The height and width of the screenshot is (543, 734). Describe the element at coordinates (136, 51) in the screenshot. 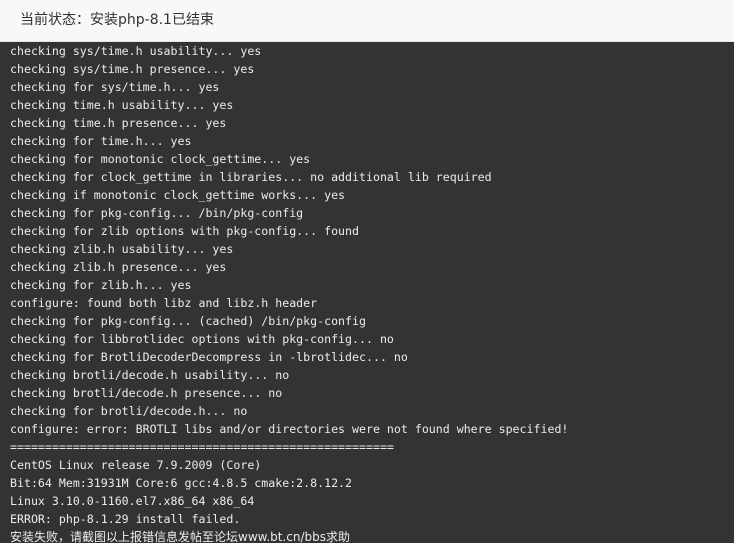

I see `log-line: checking sys/time.h usability... yes` at that location.